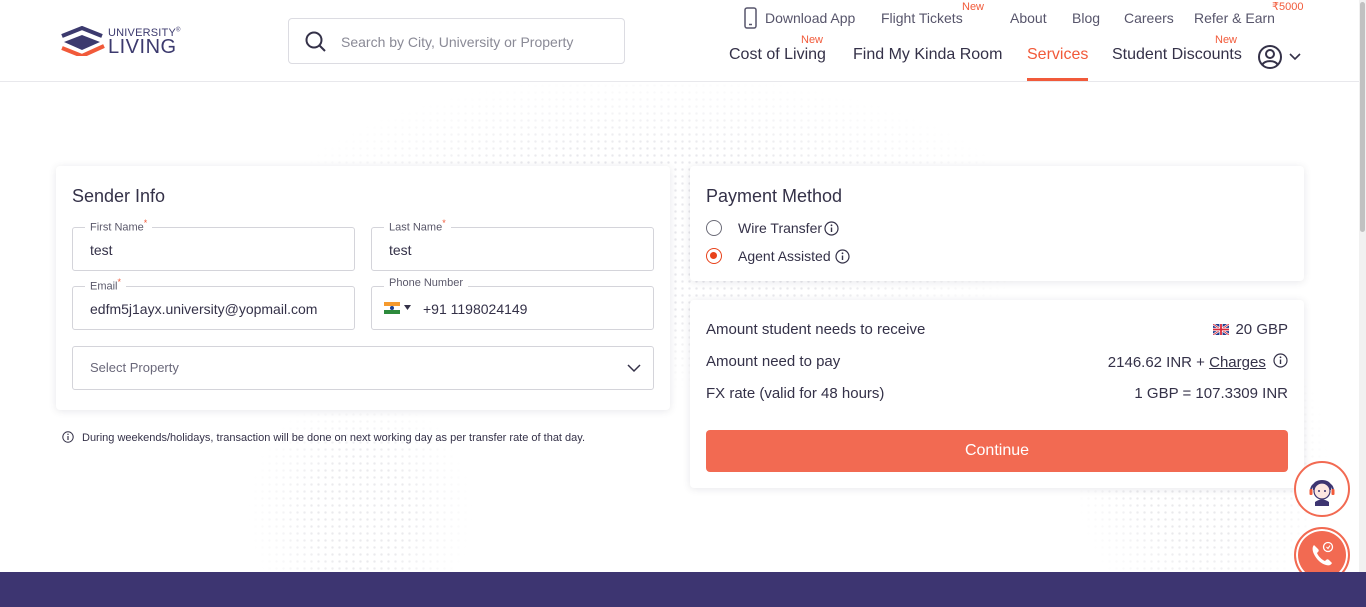  I want to click on chat-support-button, so click(1322, 489).